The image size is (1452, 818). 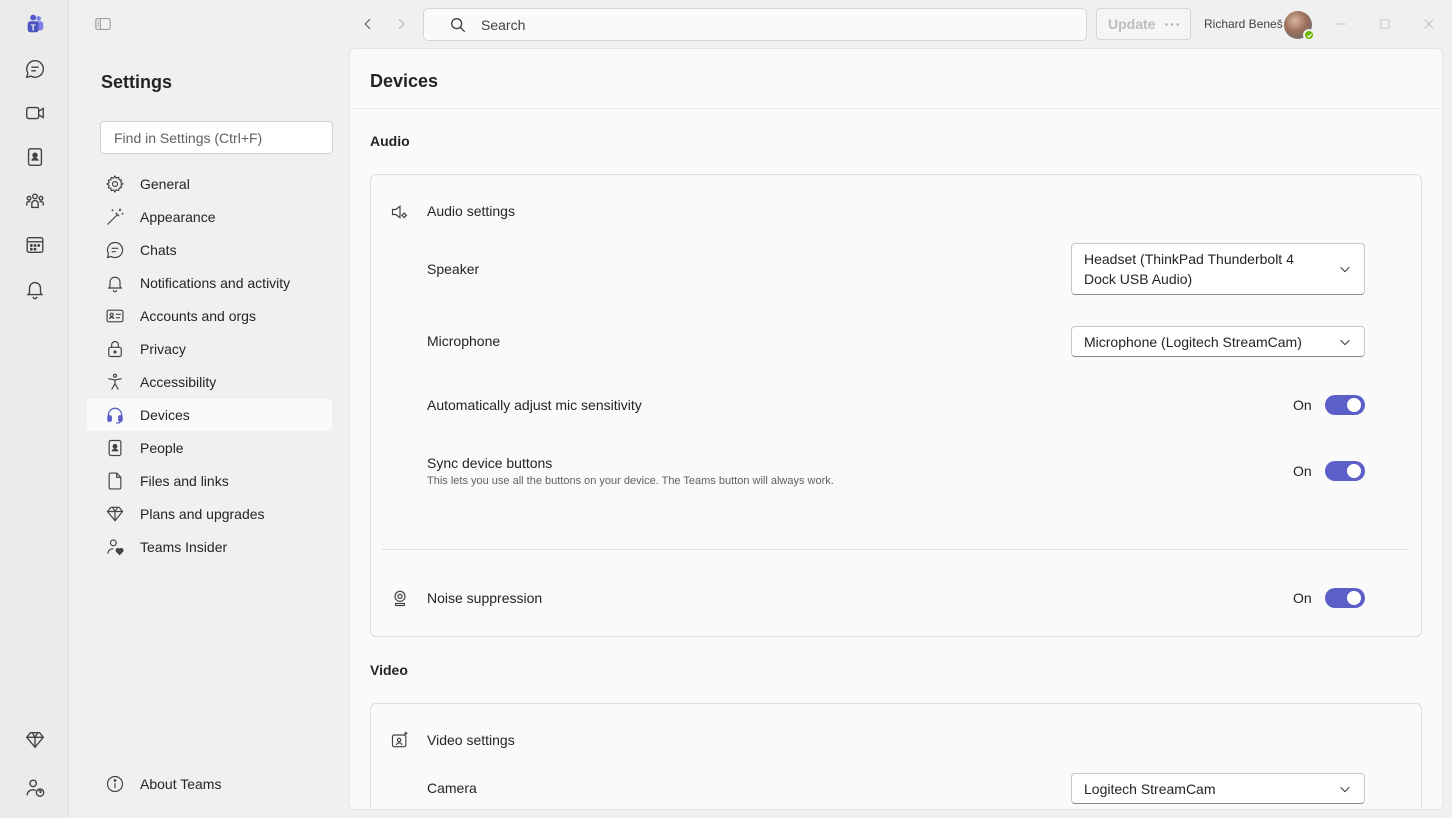 What do you see at coordinates (1344, 471) in the screenshot?
I see `sync-buttons-toggle` at bounding box center [1344, 471].